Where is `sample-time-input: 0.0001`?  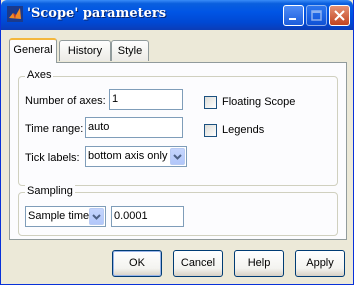
sample-time-input: 0.0001 is located at coordinates (147, 216).